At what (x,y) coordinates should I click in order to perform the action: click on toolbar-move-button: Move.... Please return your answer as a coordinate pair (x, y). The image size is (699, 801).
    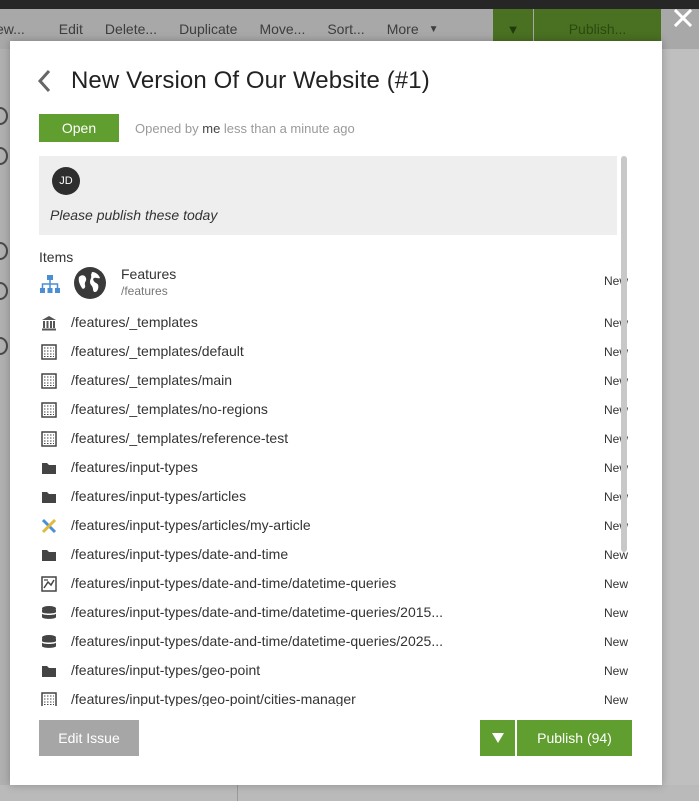
    Looking at the image, I should click on (282, 29).